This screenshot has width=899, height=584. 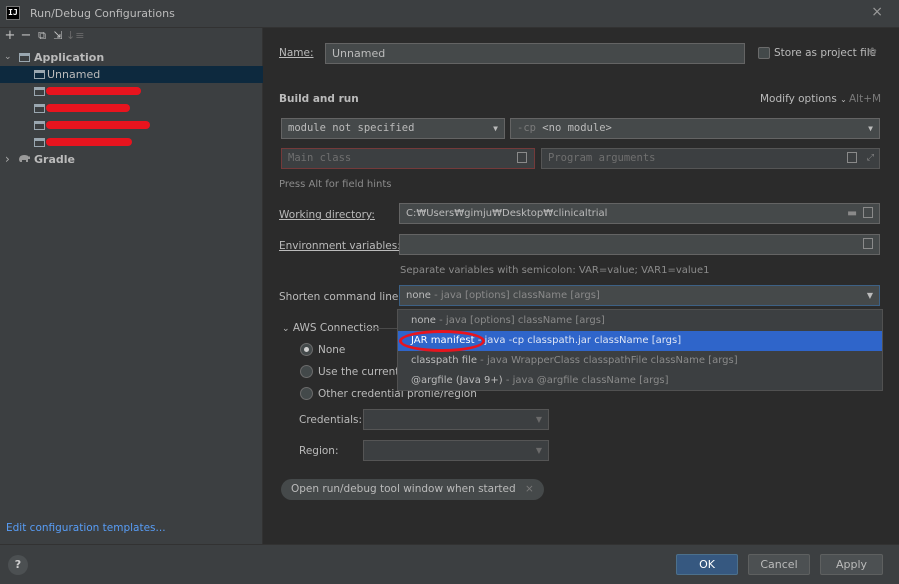 What do you see at coordinates (764, 53) in the screenshot?
I see `store-as-project-file-checkbox` at bounding box center [764, 53].